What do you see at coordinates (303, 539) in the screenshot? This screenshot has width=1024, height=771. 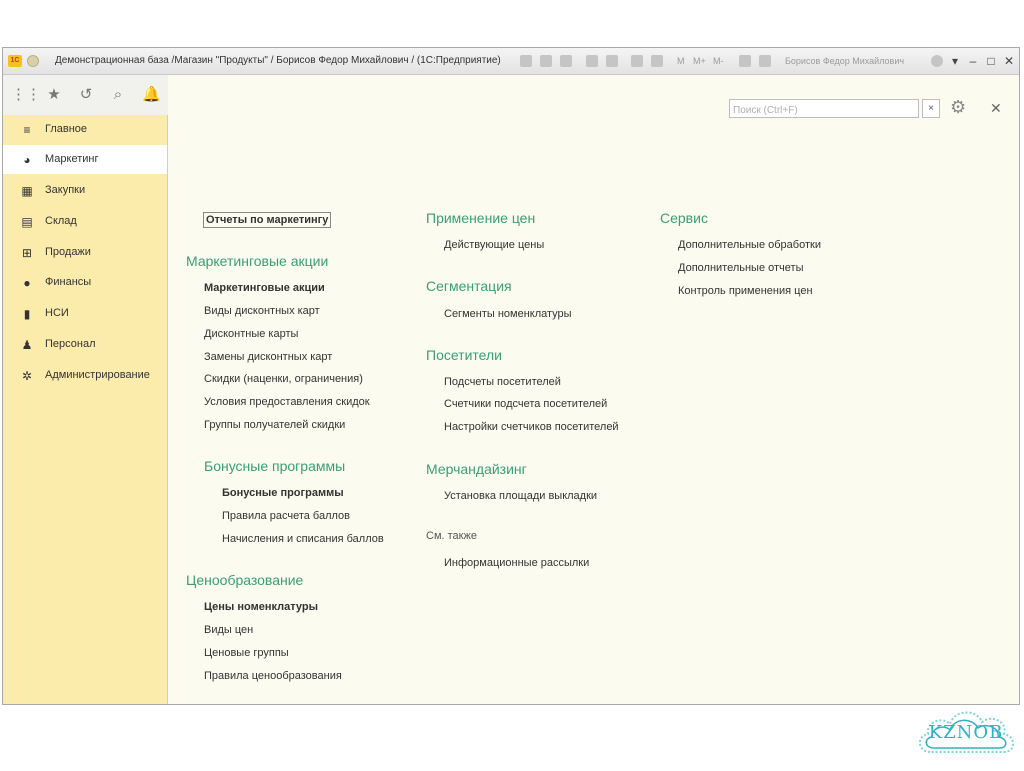 I see `link-points-accruals: Начисления и списания баллов` at bounding box center [303, 539].